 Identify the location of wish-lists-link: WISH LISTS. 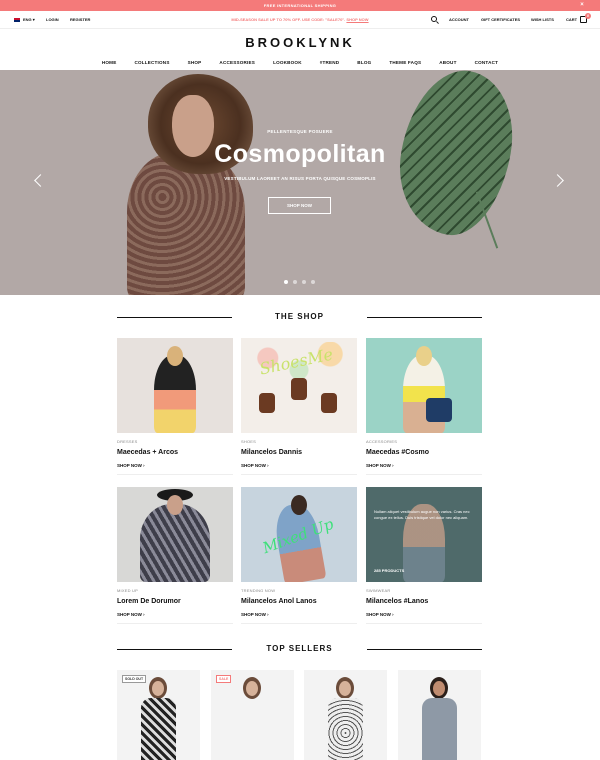
(542, 20).